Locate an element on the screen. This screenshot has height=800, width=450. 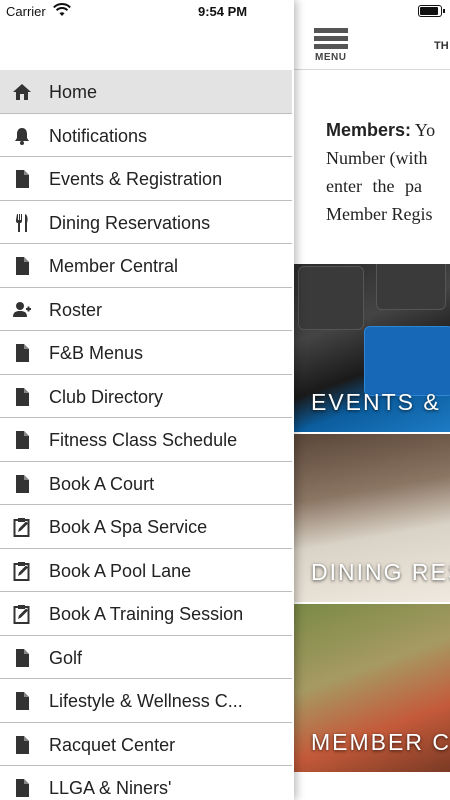
drawer-item: Dining Reservations is located at coordinates (146, 222).